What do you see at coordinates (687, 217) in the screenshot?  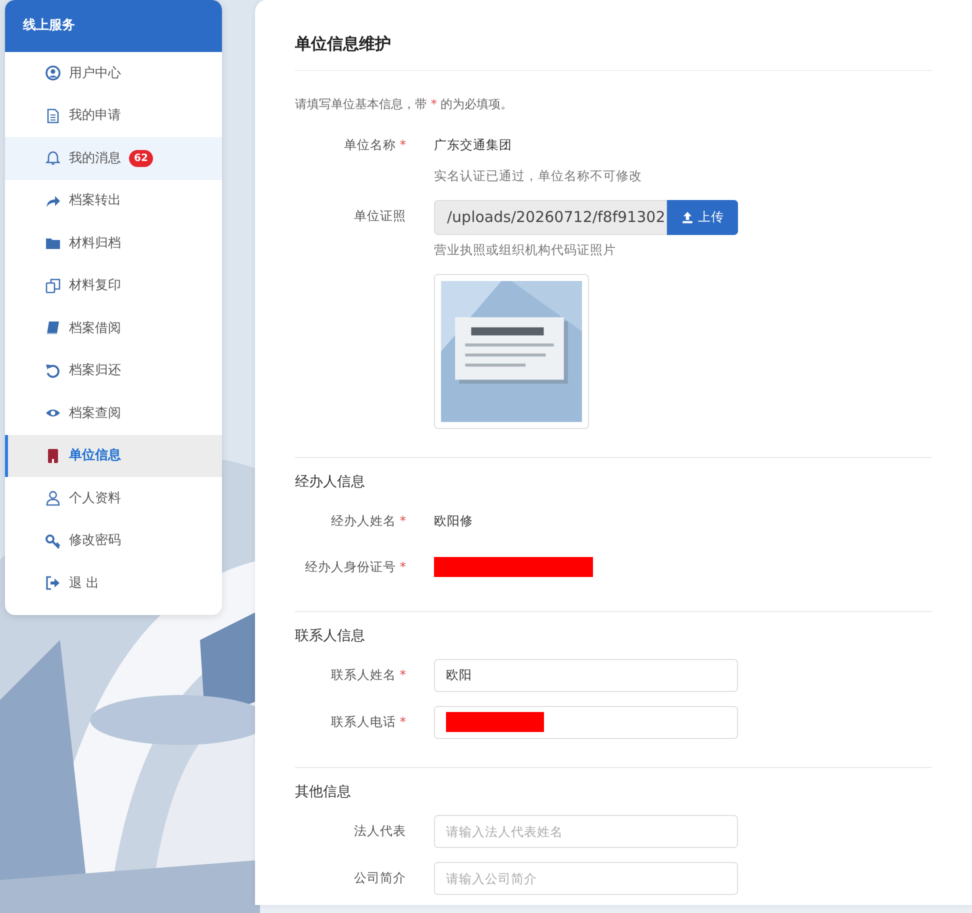 I see `upload-icon` at bounding box center [687, 217].